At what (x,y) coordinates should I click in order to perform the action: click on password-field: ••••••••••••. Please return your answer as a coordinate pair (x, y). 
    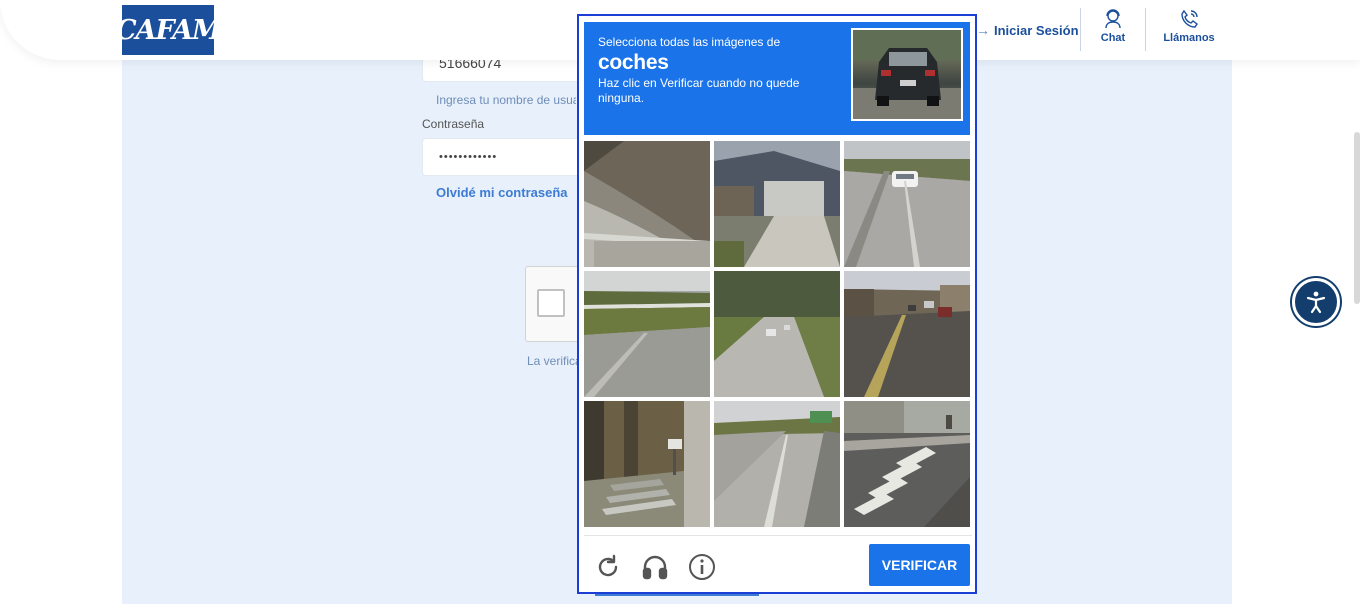
    Looking at the image, I should click on (507, 157).